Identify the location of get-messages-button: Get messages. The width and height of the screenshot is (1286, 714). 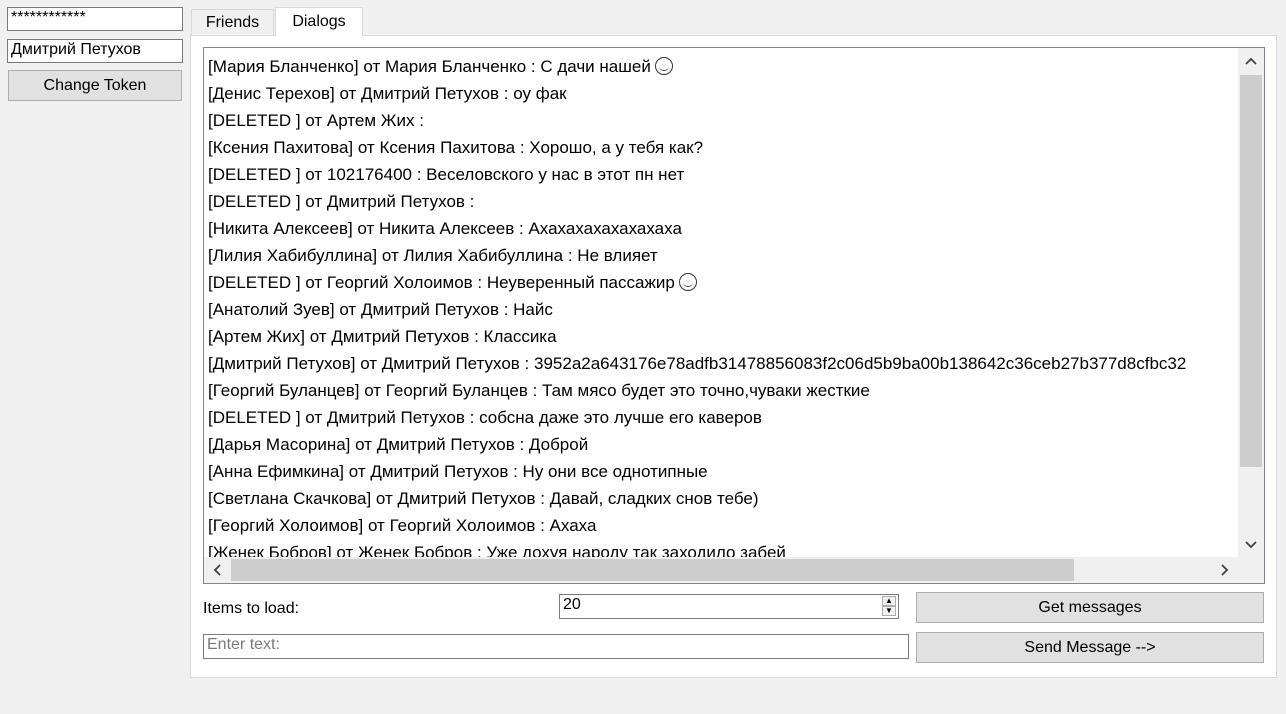
(1090, 607).